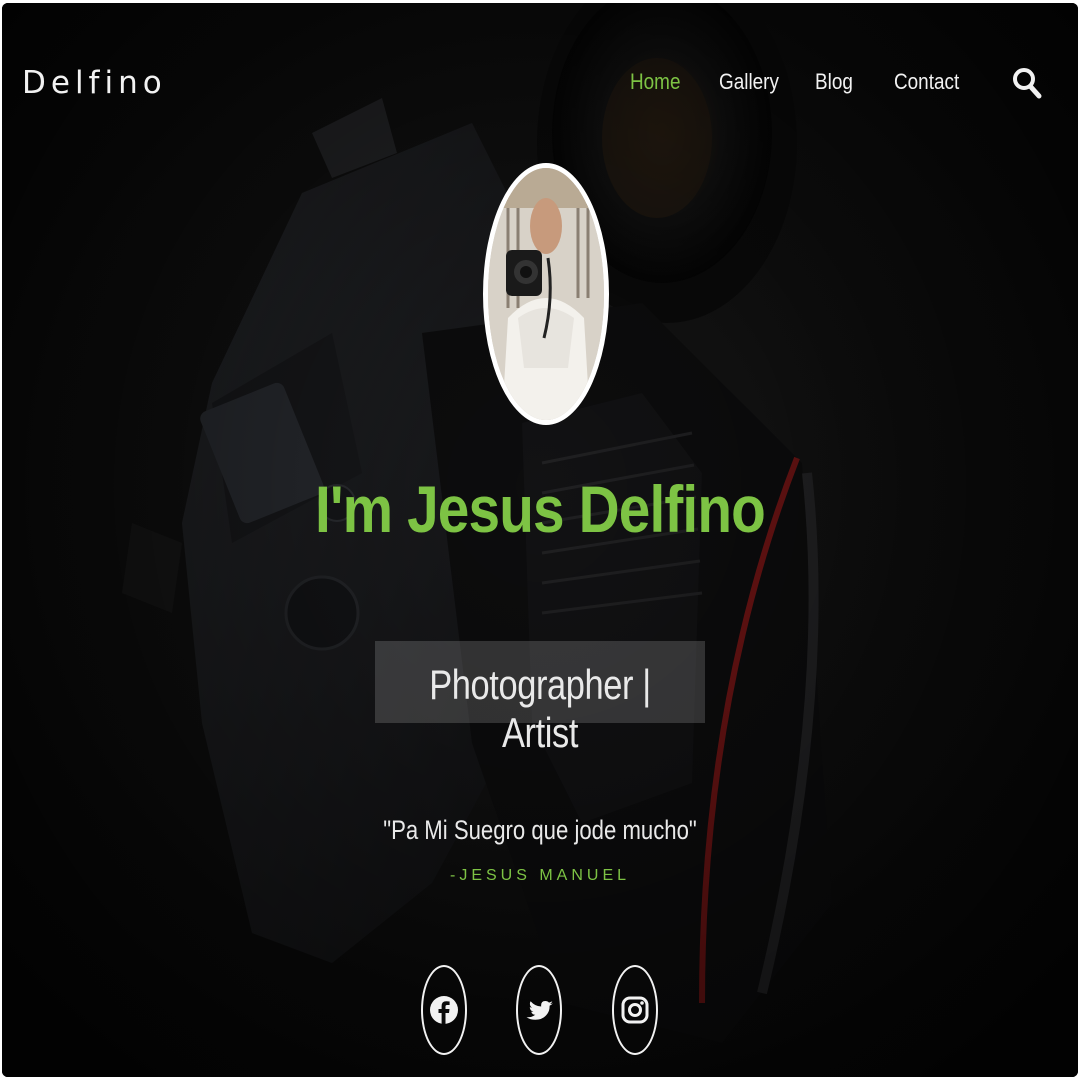 The image size is (1080, 1080). I want to click on search-icon, so click(1027, 83).